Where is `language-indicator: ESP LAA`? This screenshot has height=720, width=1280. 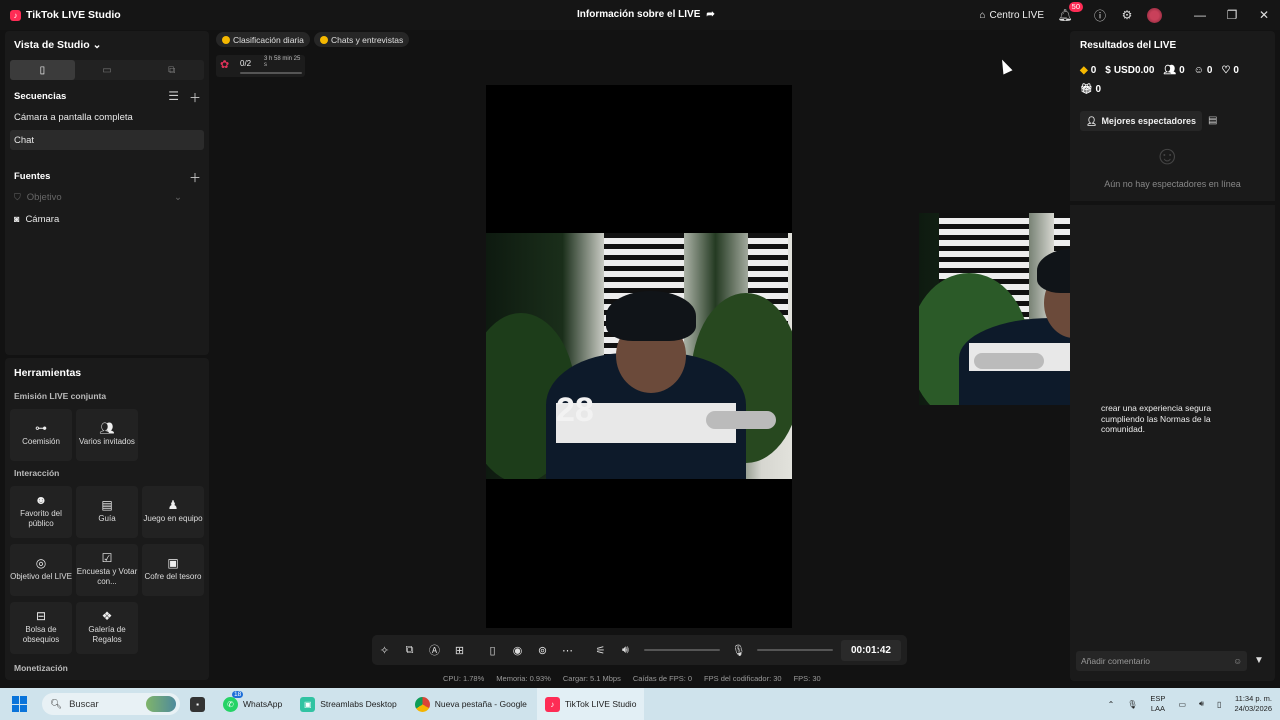 language-indicator: ESP LAA is located at coordinates (1157, 704).